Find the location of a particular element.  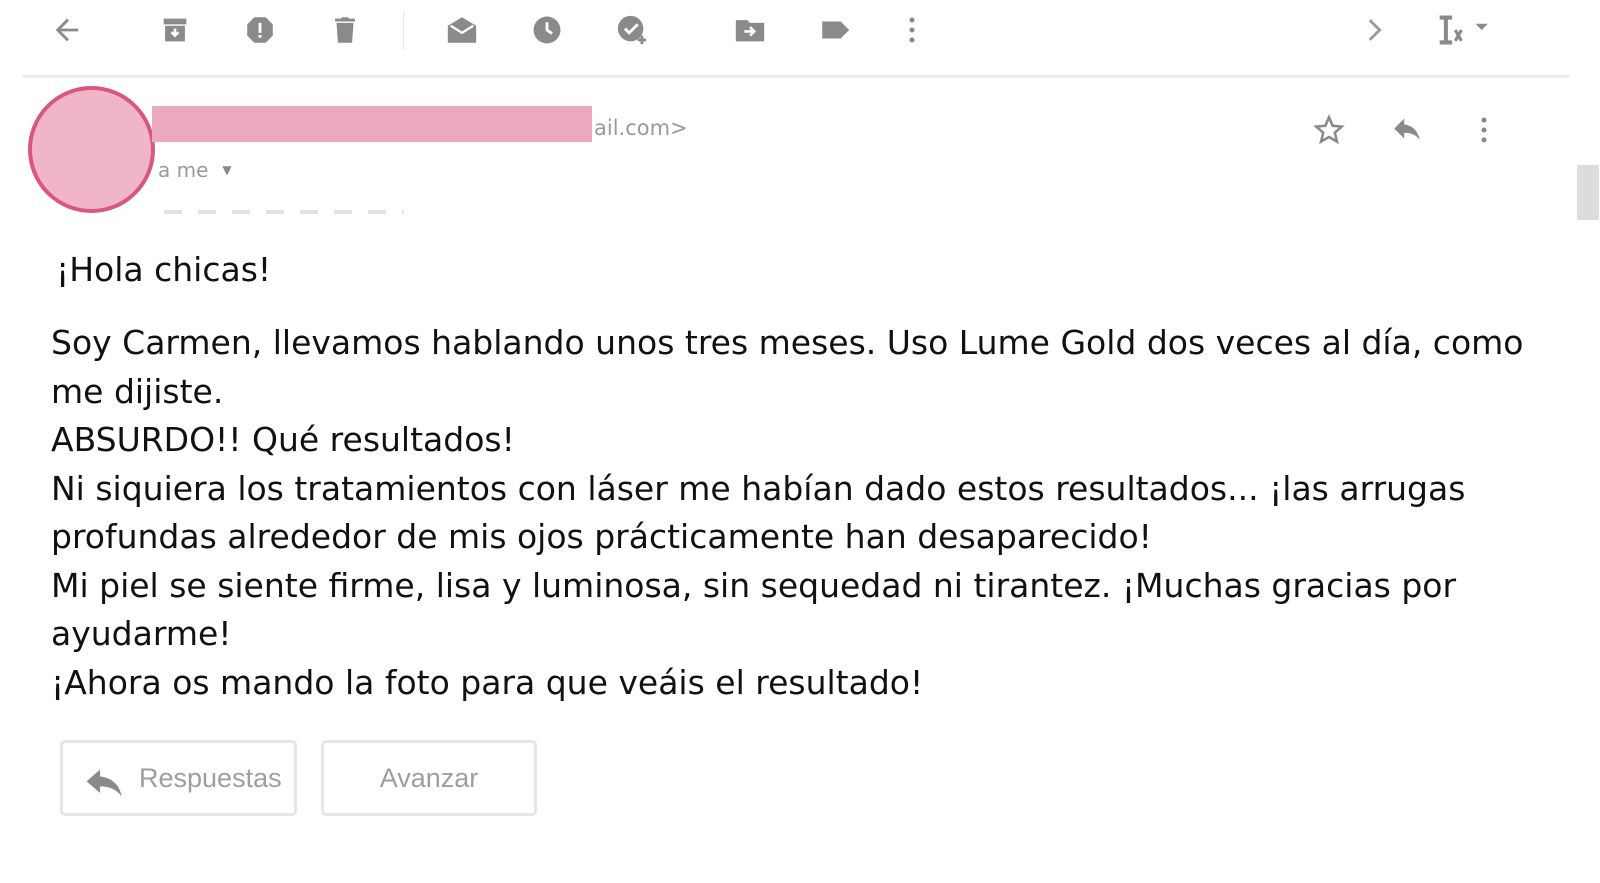

snooze-icon is located at coordinates (547, 30).